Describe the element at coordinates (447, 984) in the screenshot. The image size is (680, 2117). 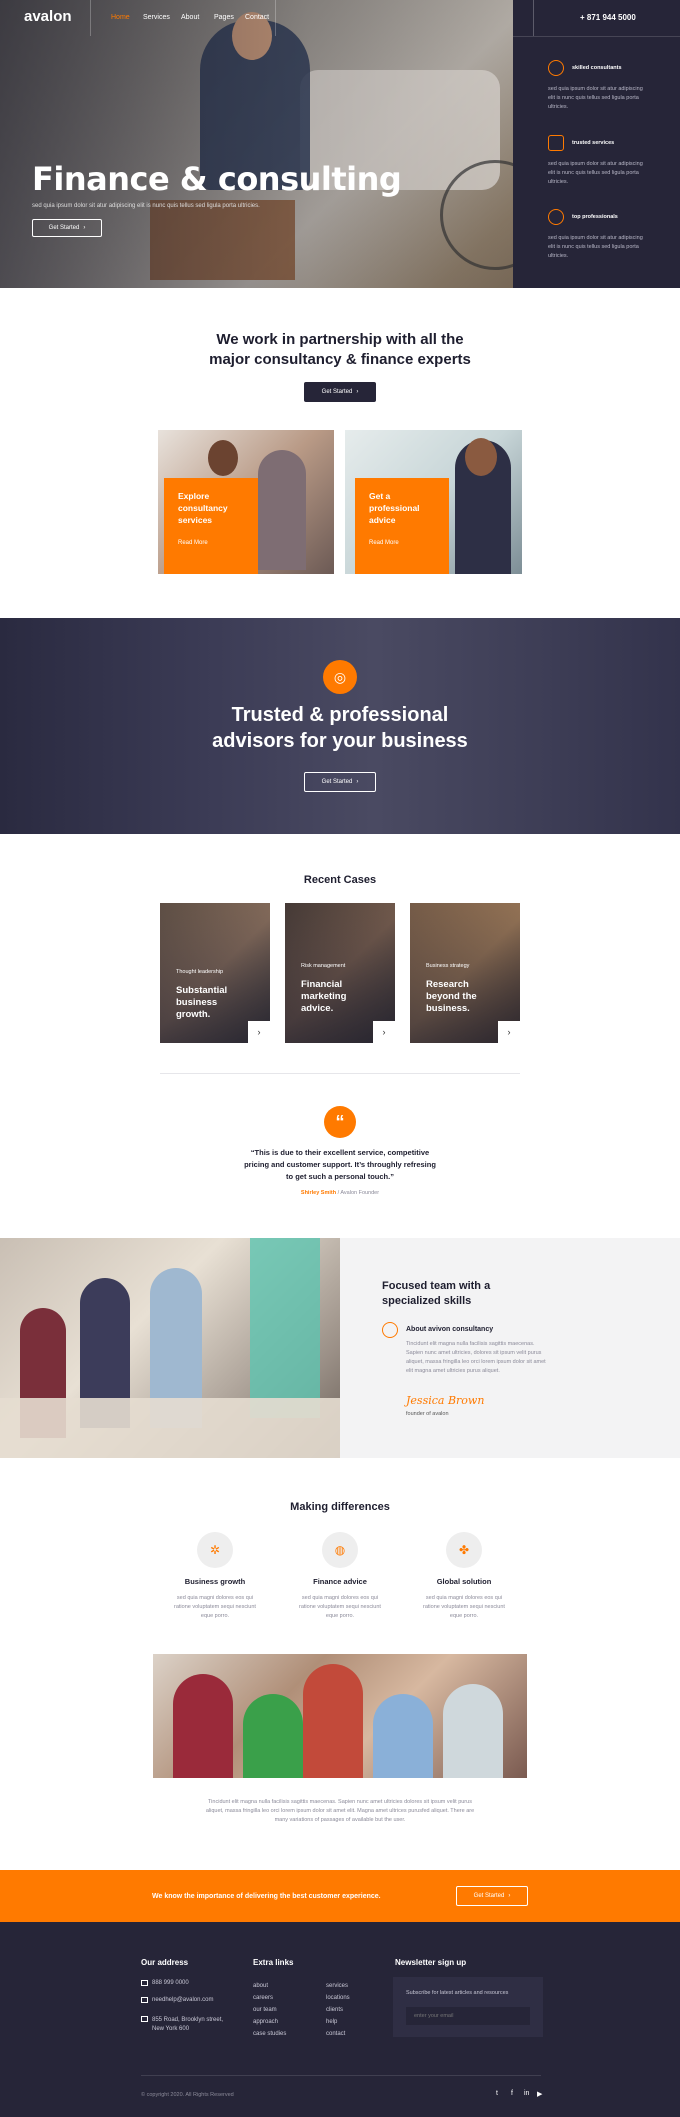
I see `case-title-line: Research` at that location.